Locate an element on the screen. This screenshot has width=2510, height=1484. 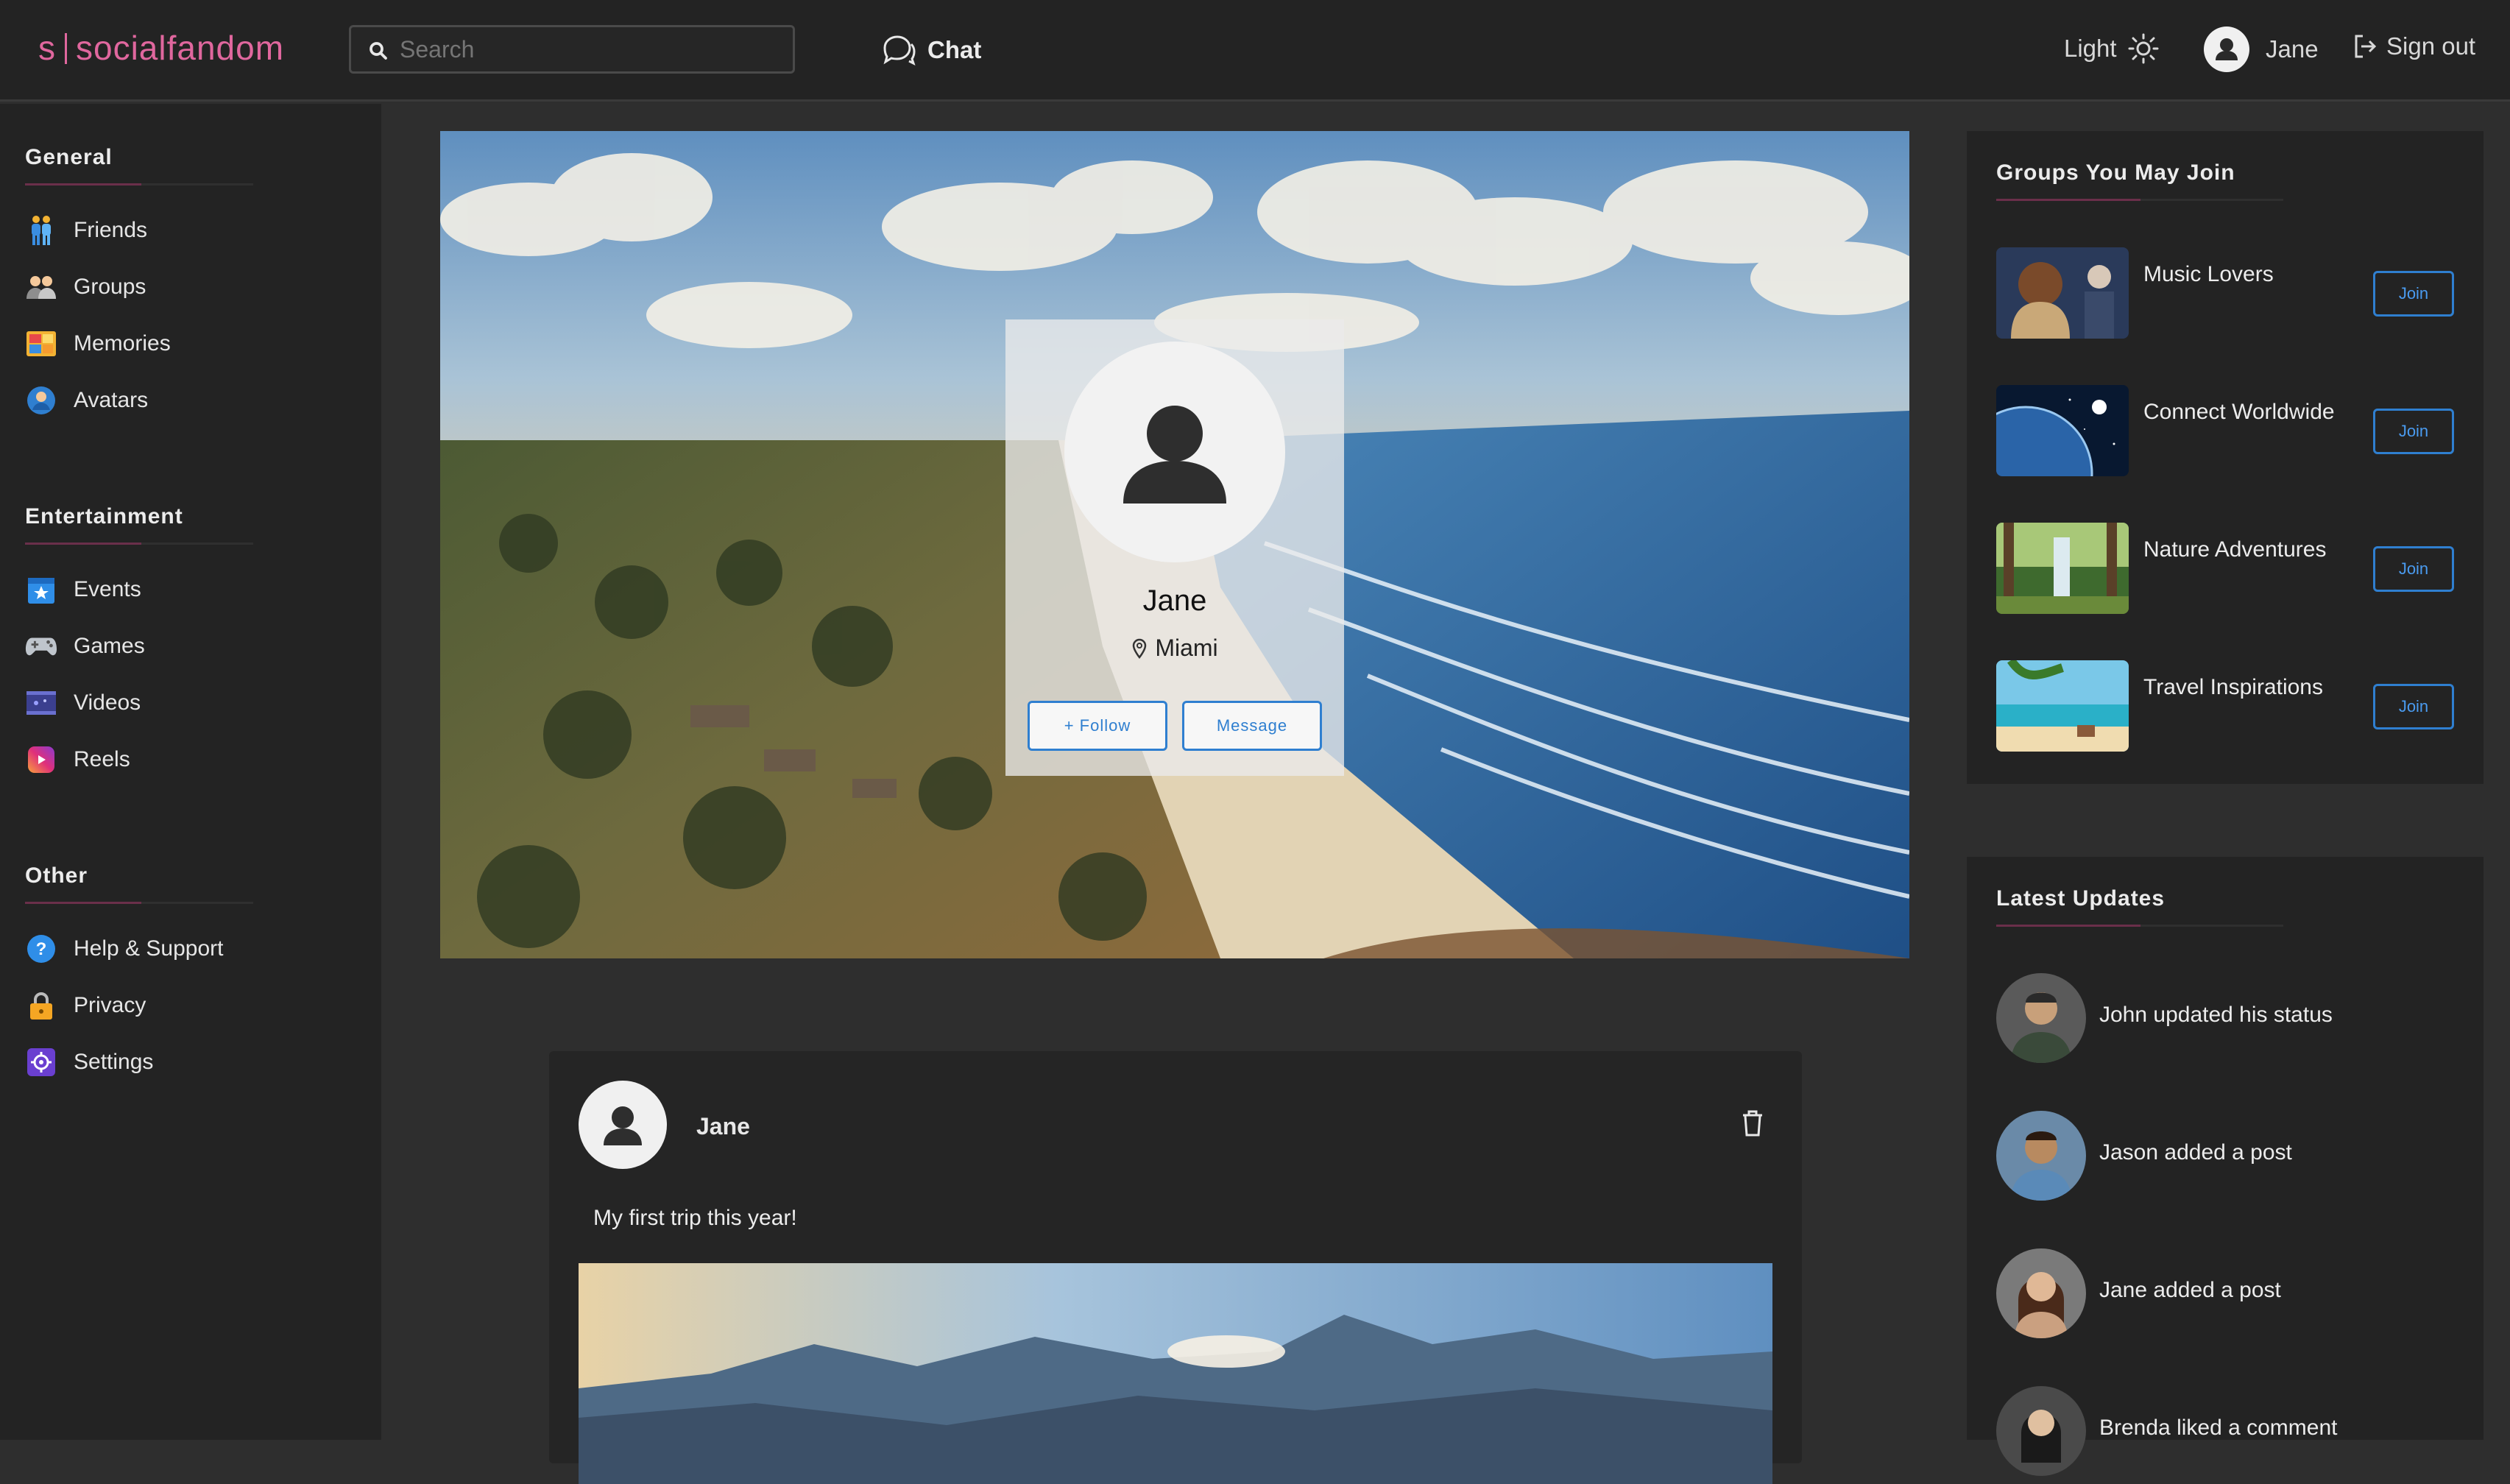
lock-icon is located at coordinates (41, 1006).